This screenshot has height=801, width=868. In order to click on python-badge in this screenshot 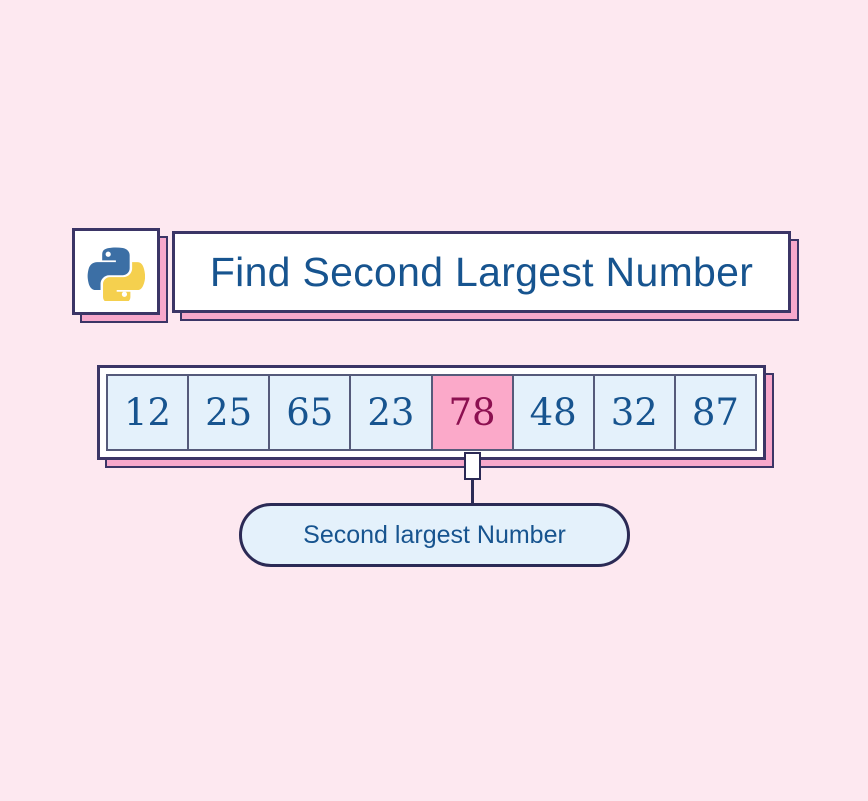, I will do `click(116, 271)`.